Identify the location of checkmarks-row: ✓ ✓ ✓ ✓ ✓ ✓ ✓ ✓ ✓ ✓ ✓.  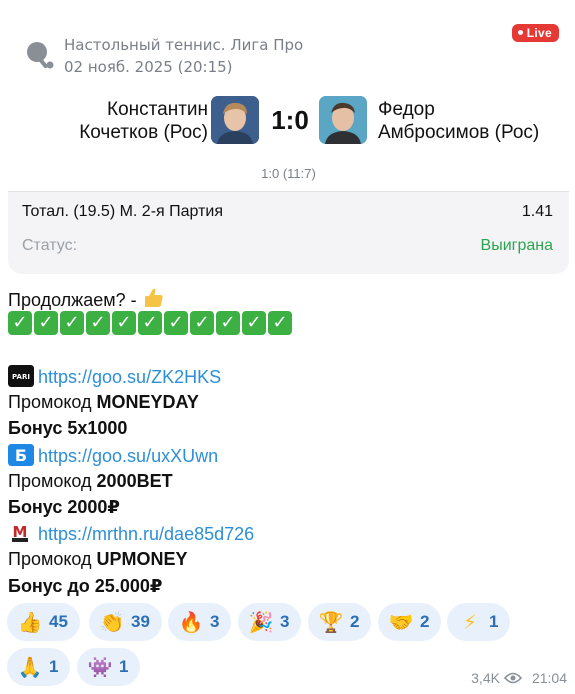
(150, 323).